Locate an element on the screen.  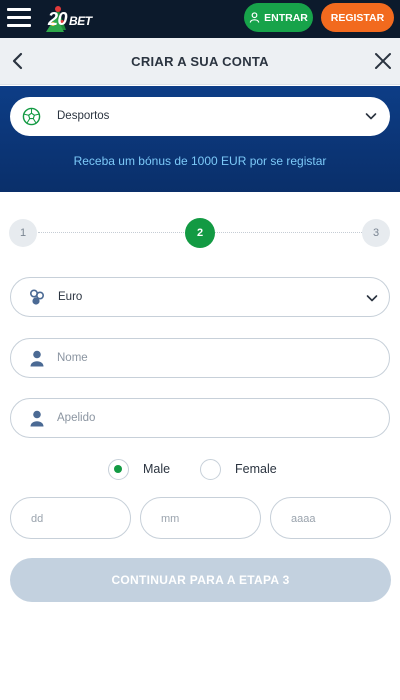
step-1: 1 is located at coordinates (23, 233).